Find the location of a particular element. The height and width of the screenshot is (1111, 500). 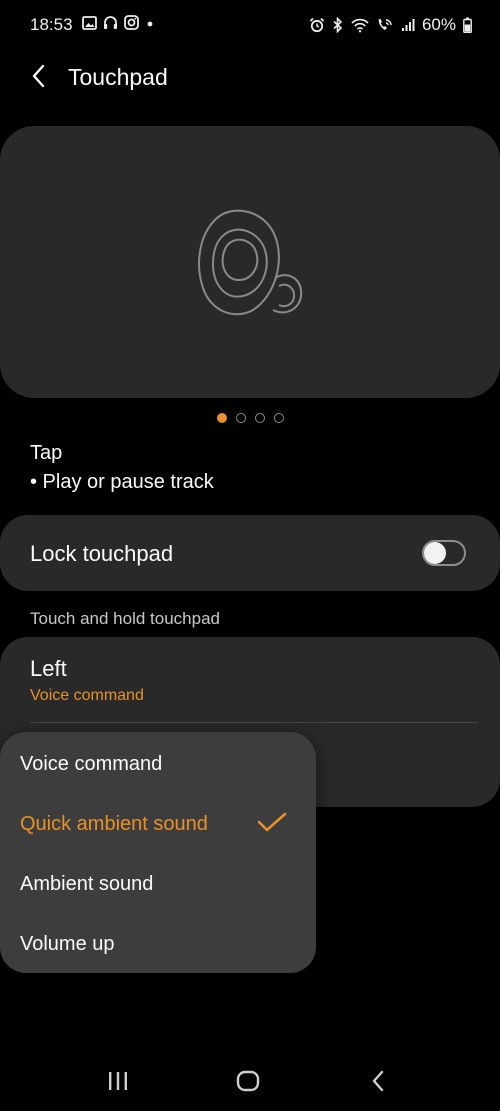

lock-touchpad-label: Lock touchpad is located at coordinates (102, 553).